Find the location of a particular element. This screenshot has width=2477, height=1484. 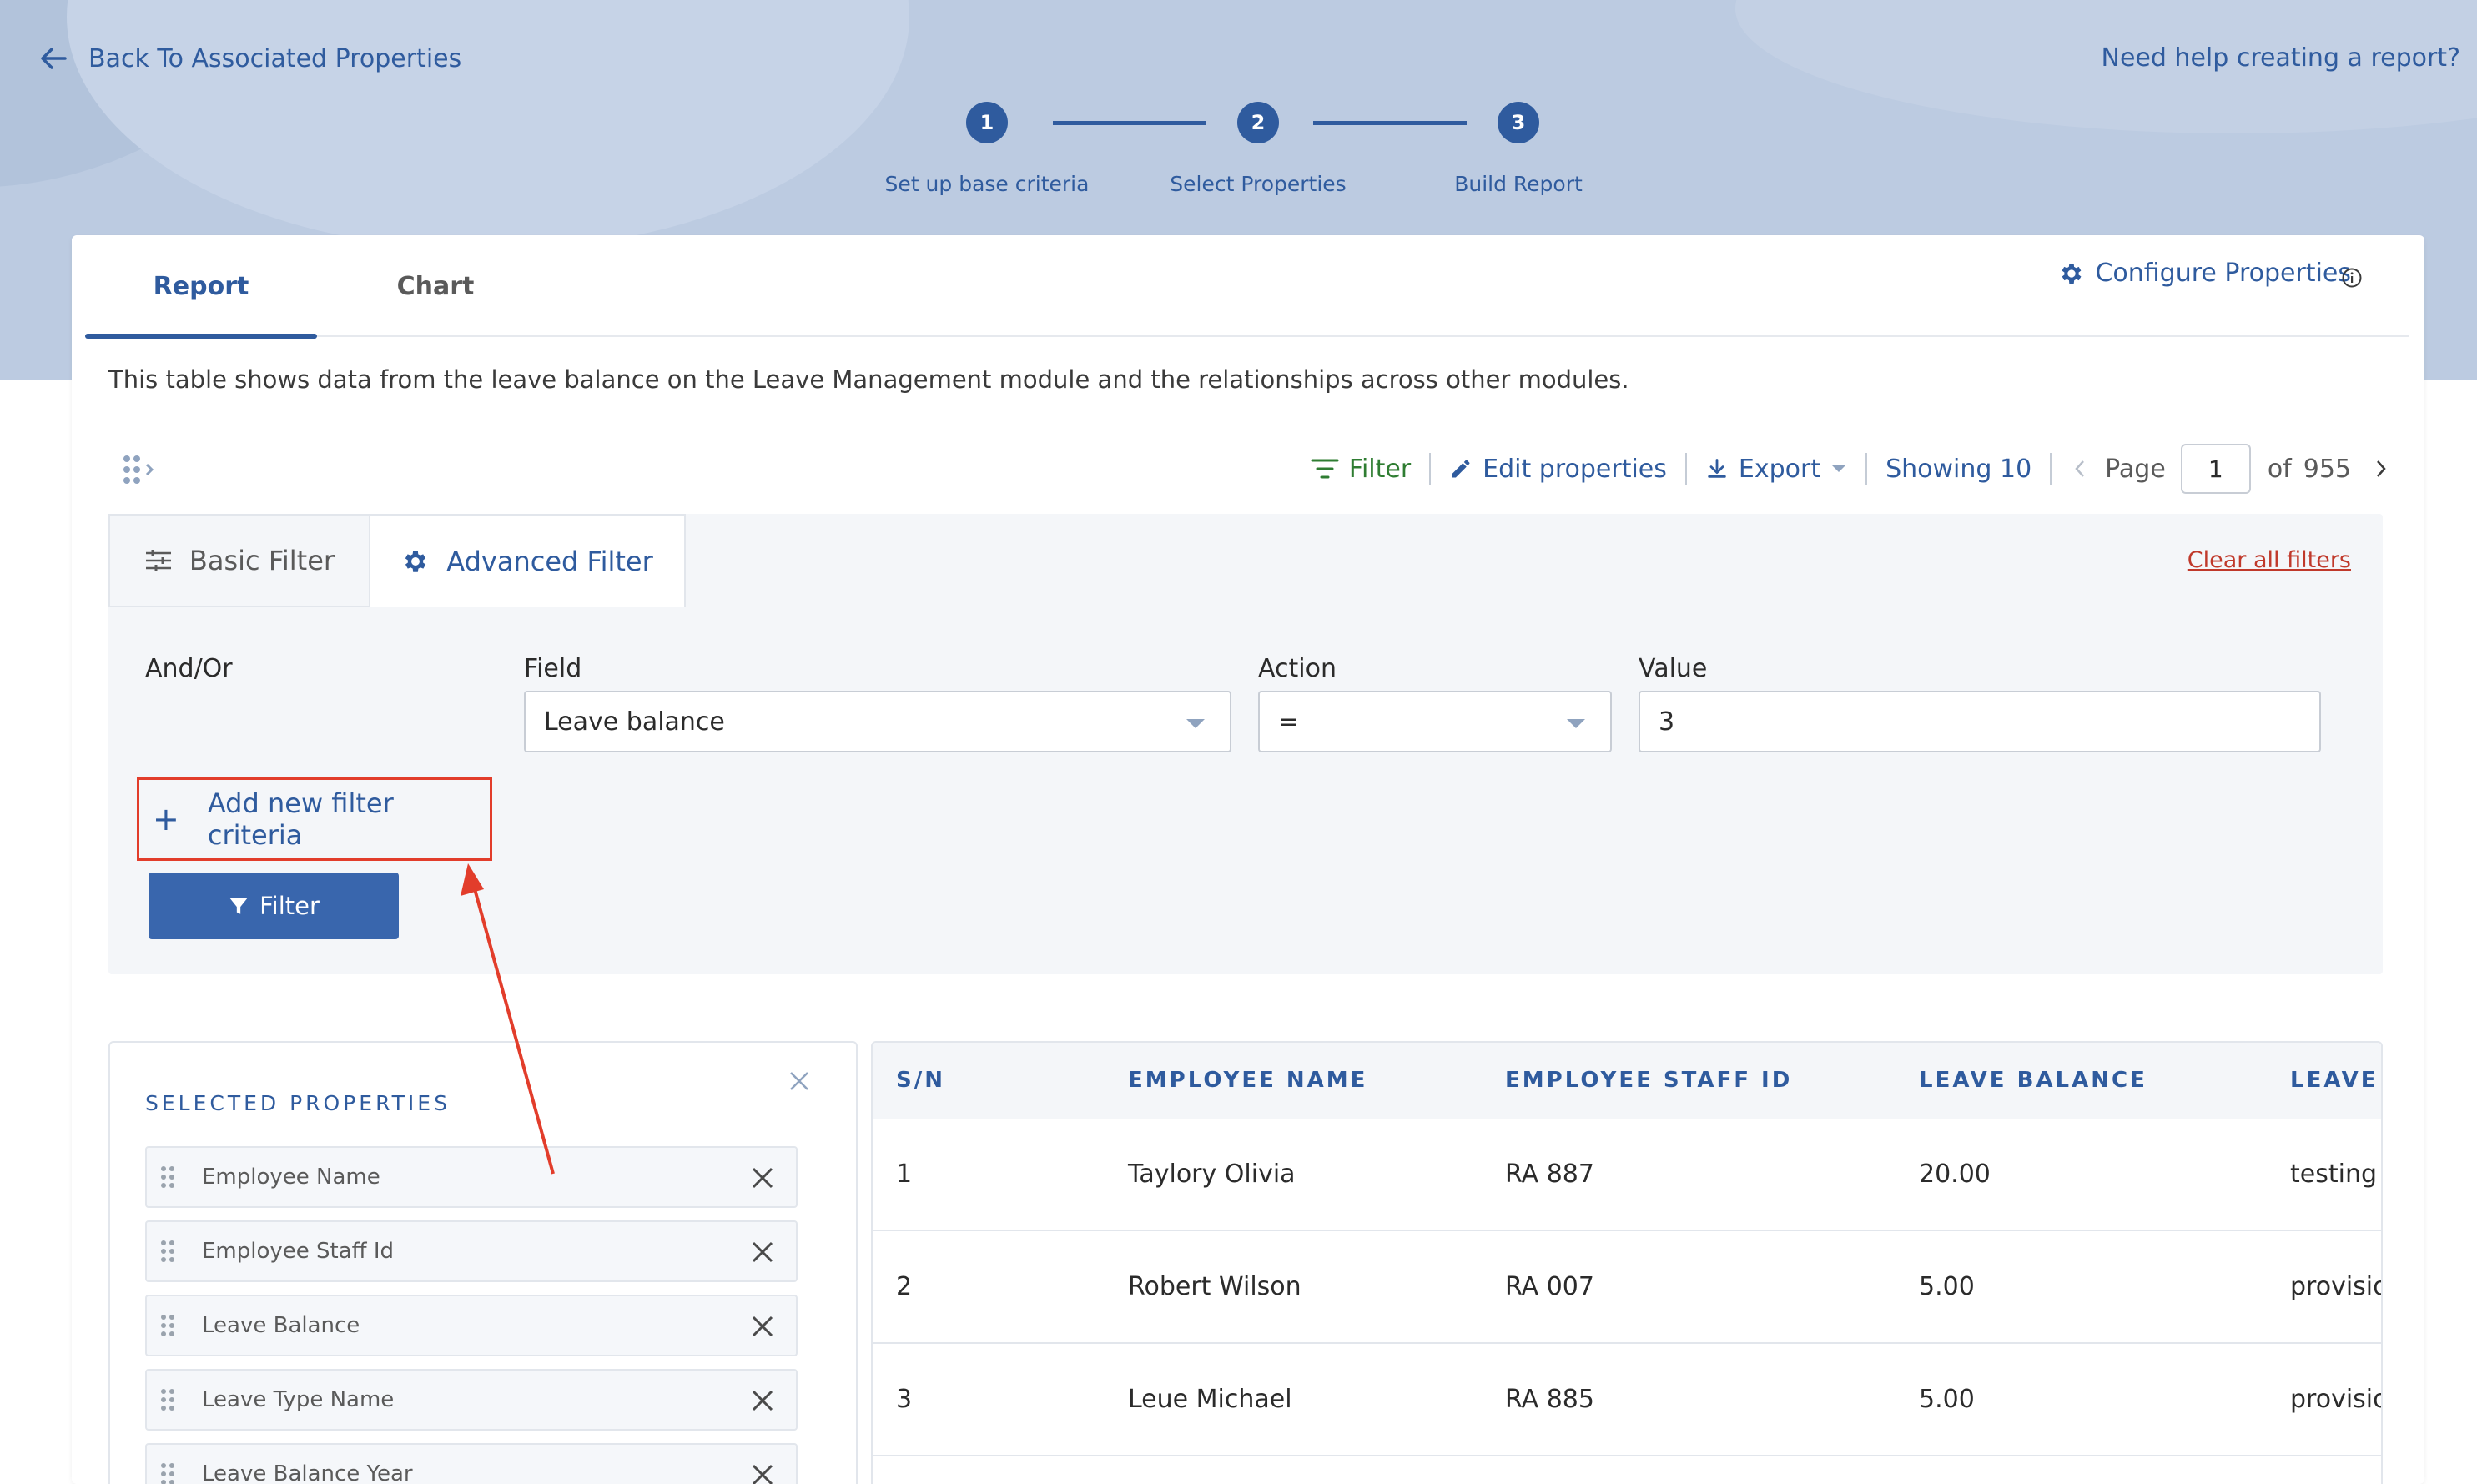

gear-icon is located at coordinates (416, 562).